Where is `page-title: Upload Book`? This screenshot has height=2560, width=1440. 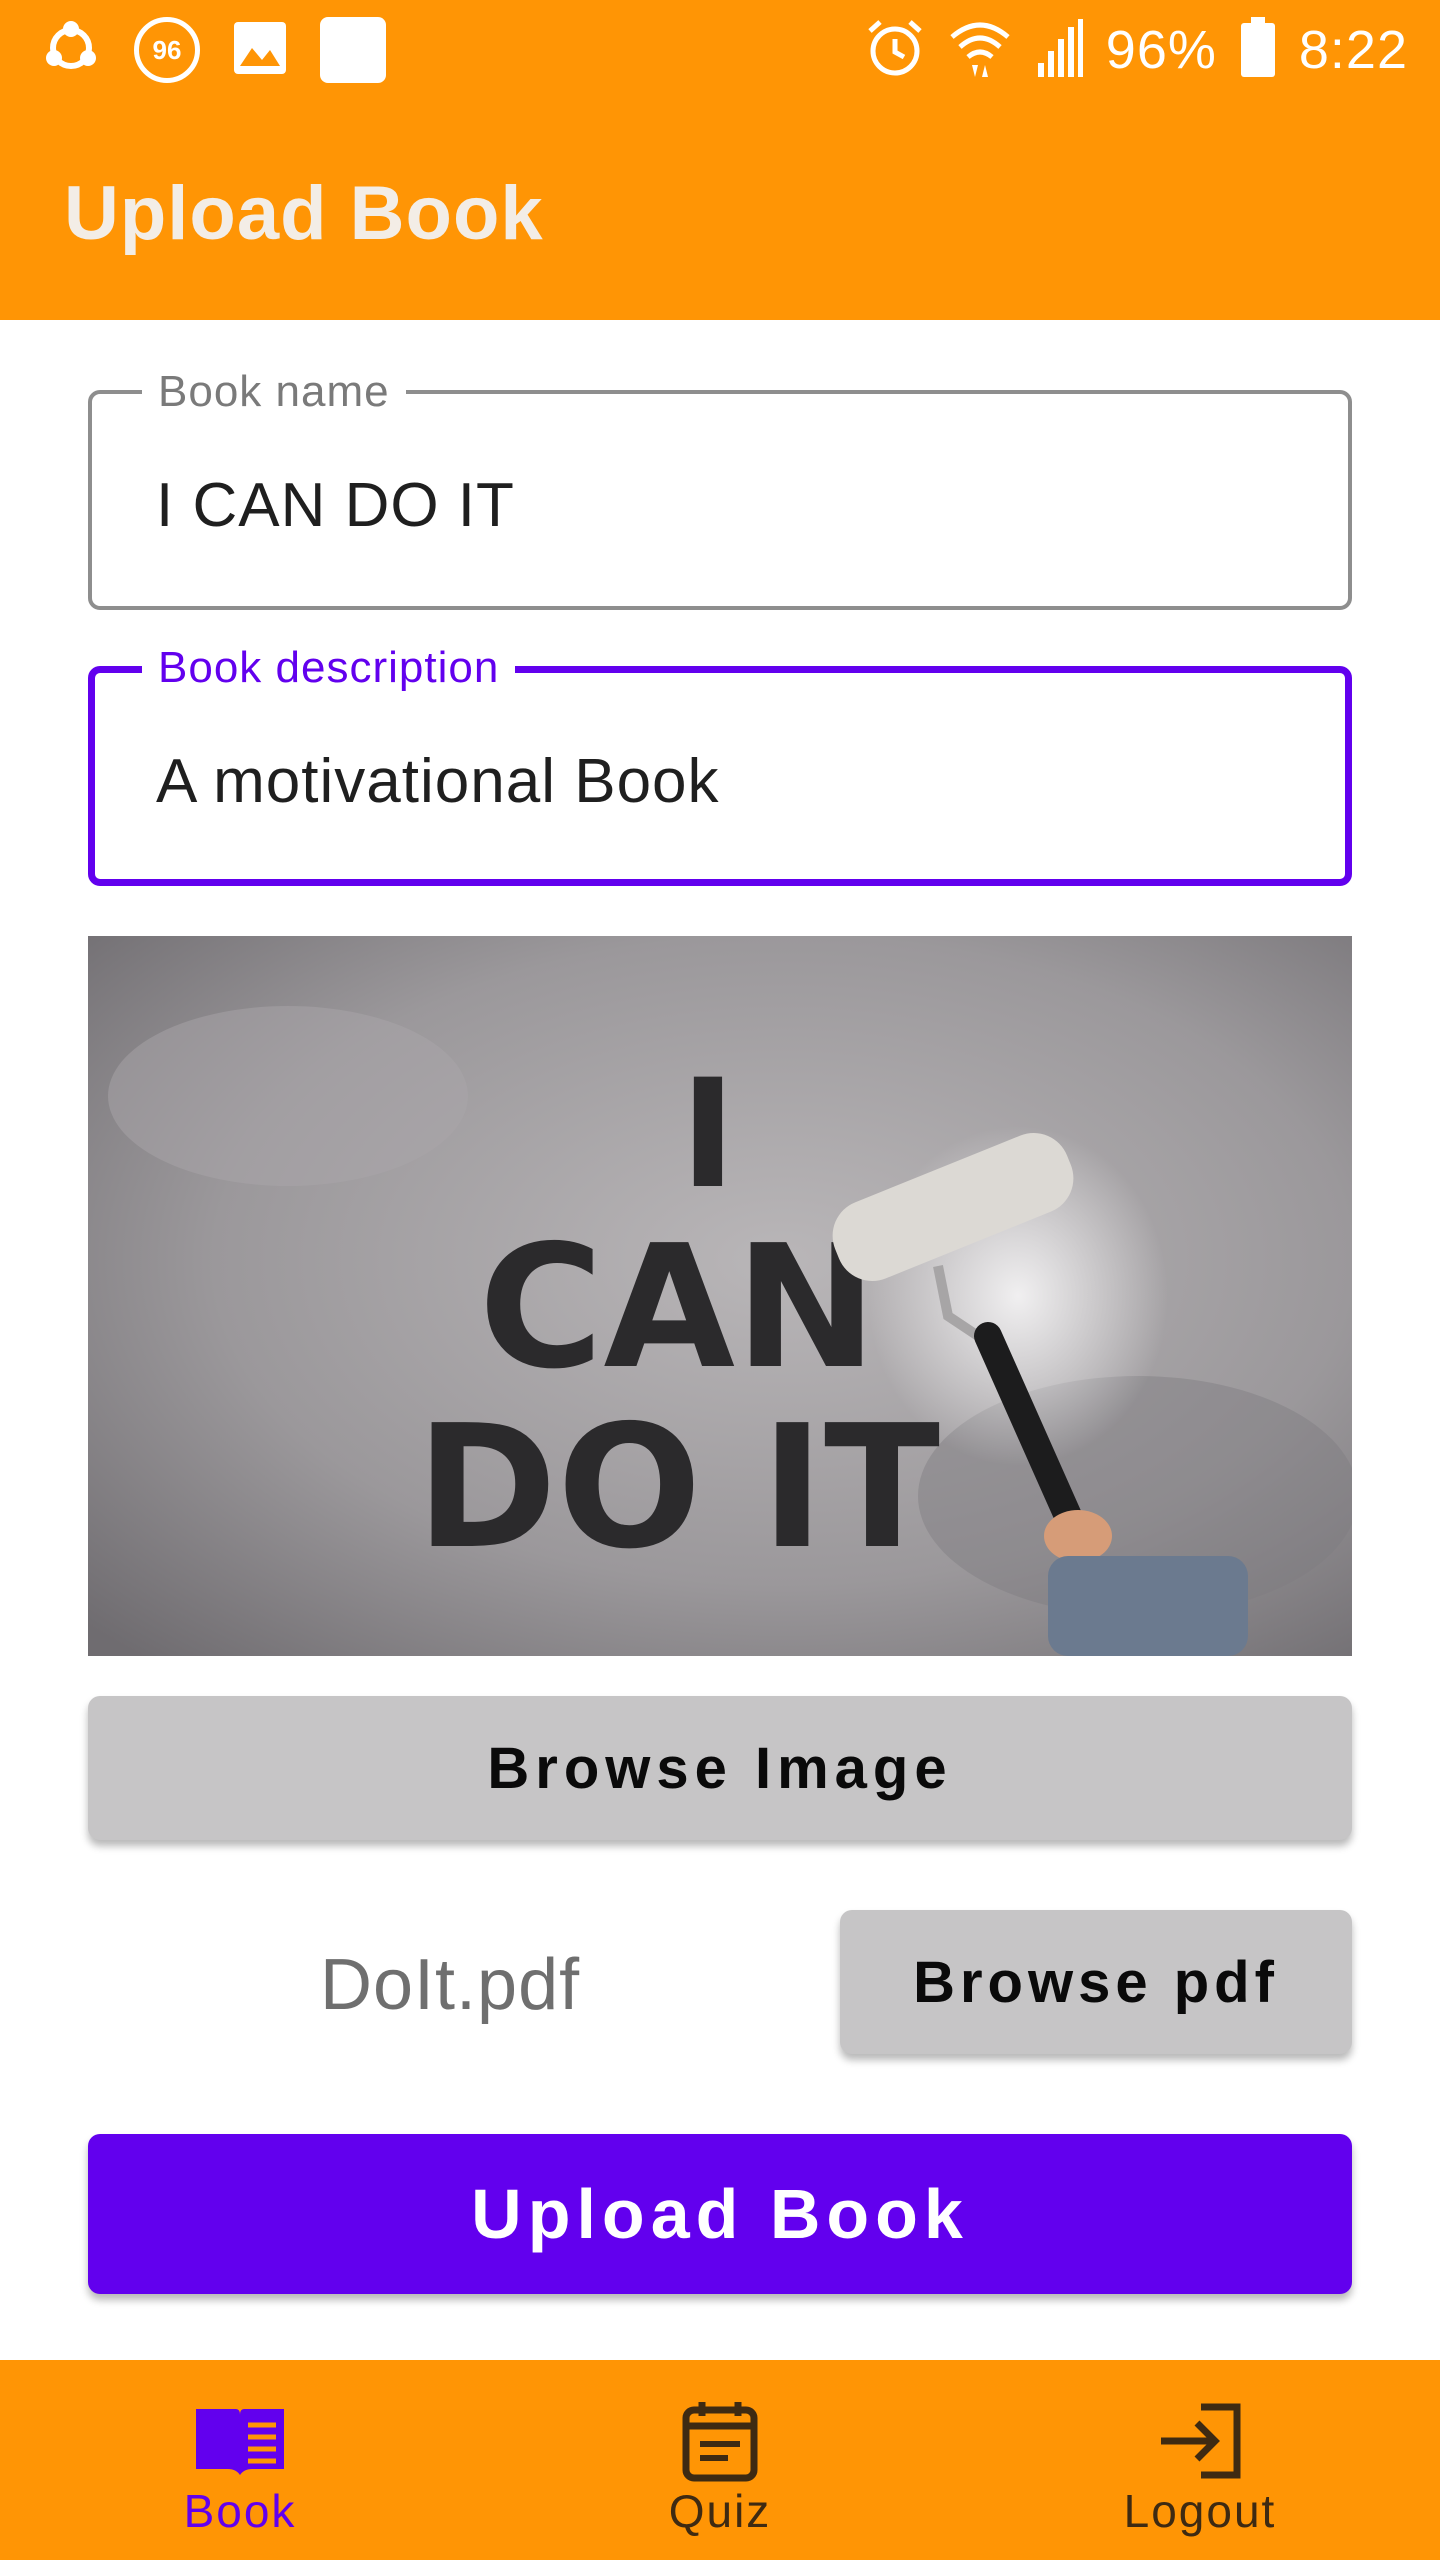 page-title: Upload Book is located at coordinates (304, 213).